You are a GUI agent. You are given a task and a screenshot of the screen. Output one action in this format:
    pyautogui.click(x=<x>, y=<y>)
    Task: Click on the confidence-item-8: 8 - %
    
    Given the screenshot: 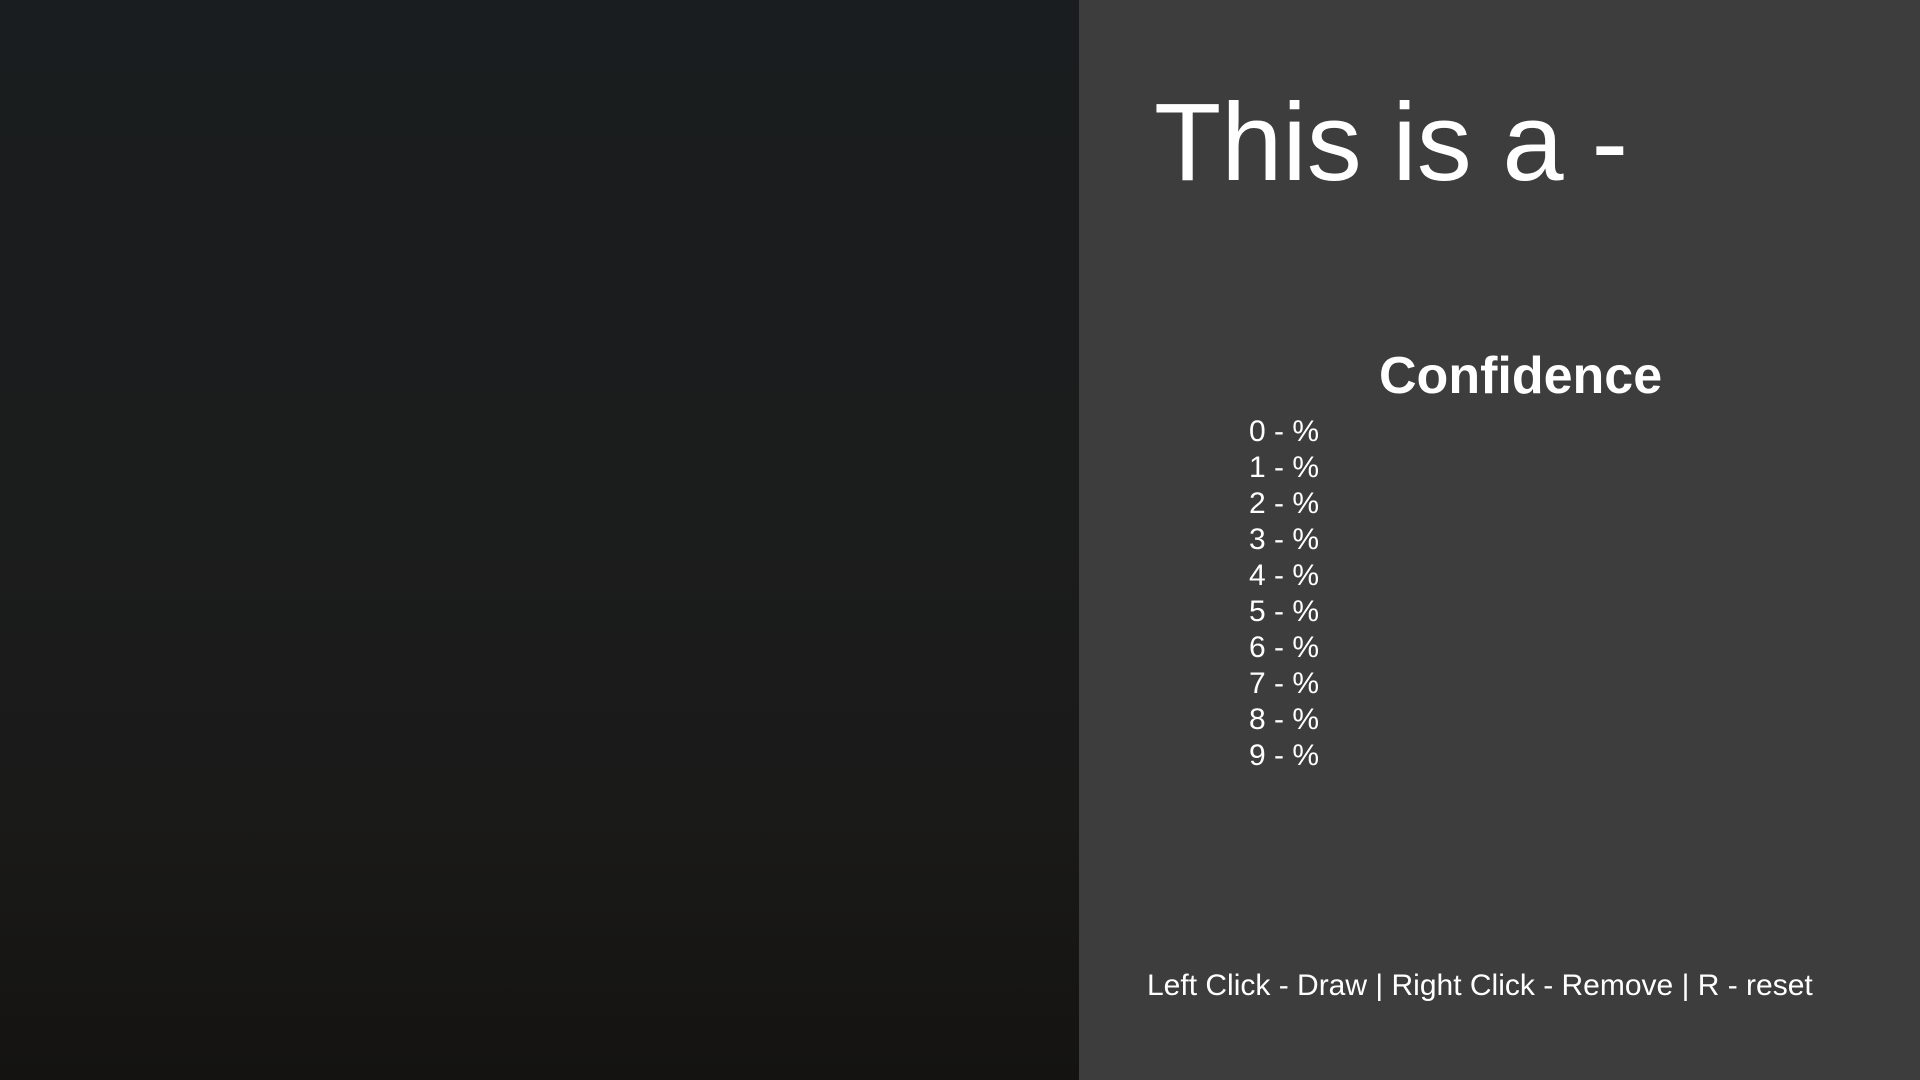 What is the action you would take?
    pyautogui.click(x=1284, y=719)
    